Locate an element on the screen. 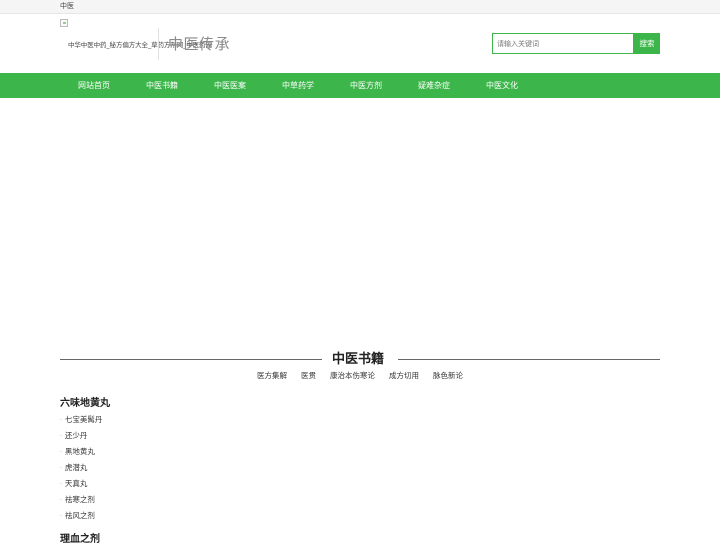  subcat-link: 成方切用 is located at coordinates (404, 375).